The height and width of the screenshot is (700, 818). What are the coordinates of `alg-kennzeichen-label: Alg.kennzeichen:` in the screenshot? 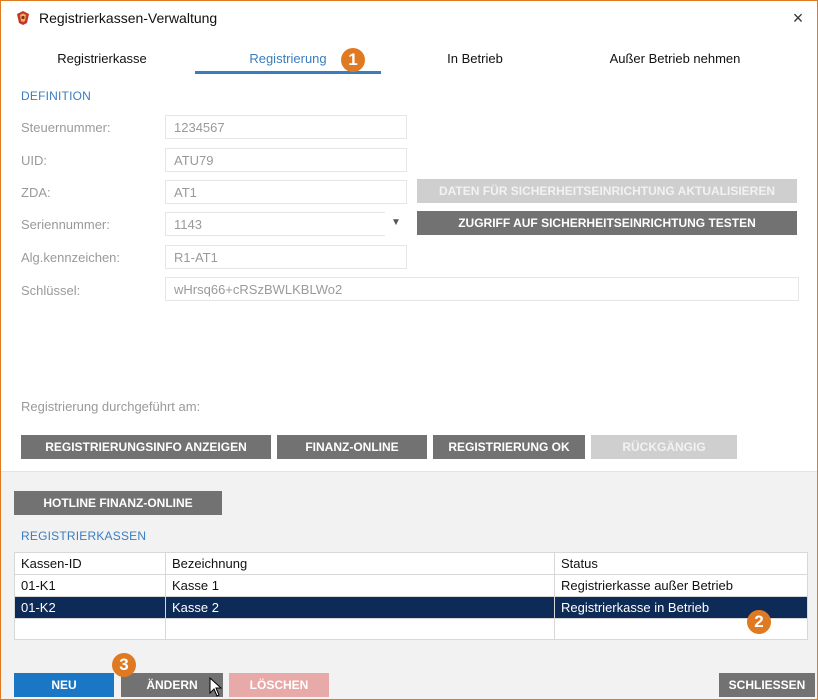 It's located at (71, 257).